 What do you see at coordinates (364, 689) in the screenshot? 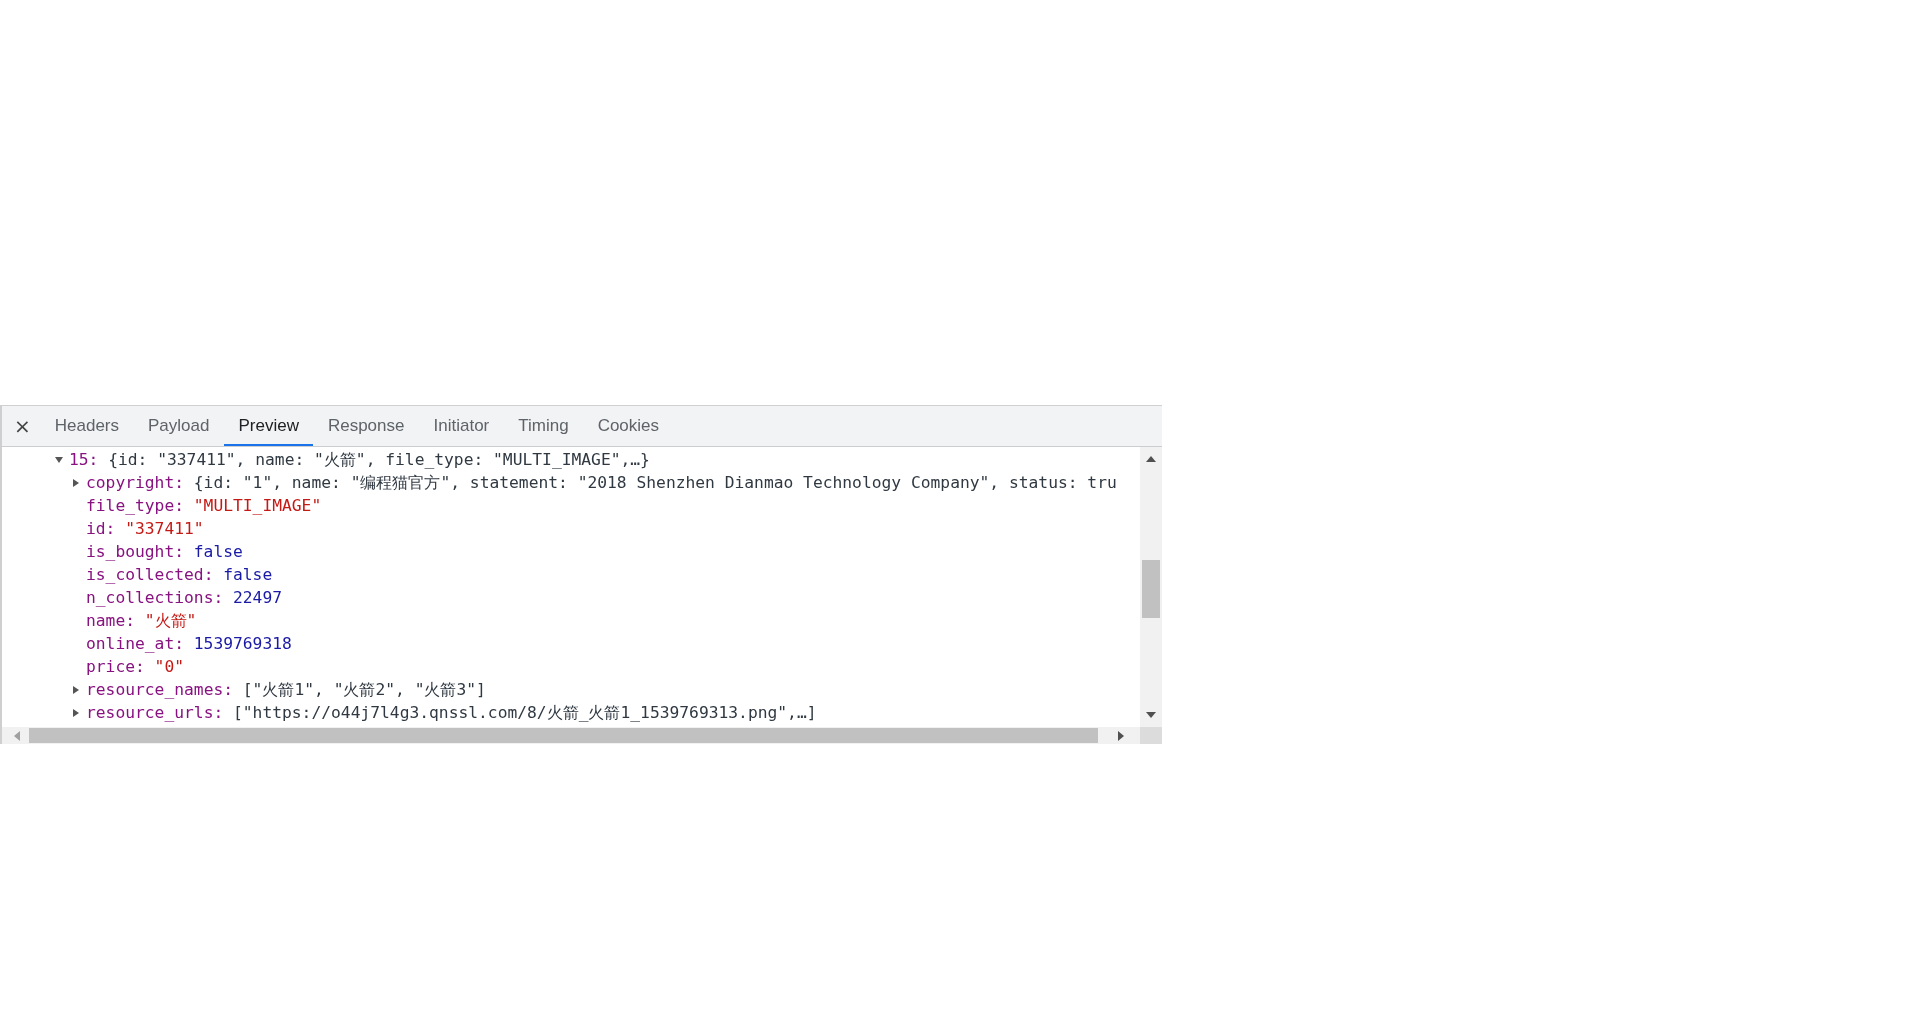
I see `property-value: ["火箭1", "火箭2", "火箭3"]` at bounding box center [364, 689].